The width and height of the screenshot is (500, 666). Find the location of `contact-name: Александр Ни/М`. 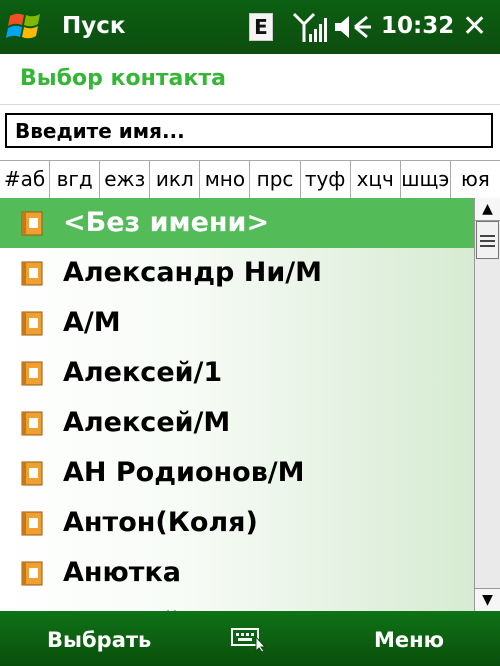

contact-name: Александр Ни/М is located at coordinates (192, 272).